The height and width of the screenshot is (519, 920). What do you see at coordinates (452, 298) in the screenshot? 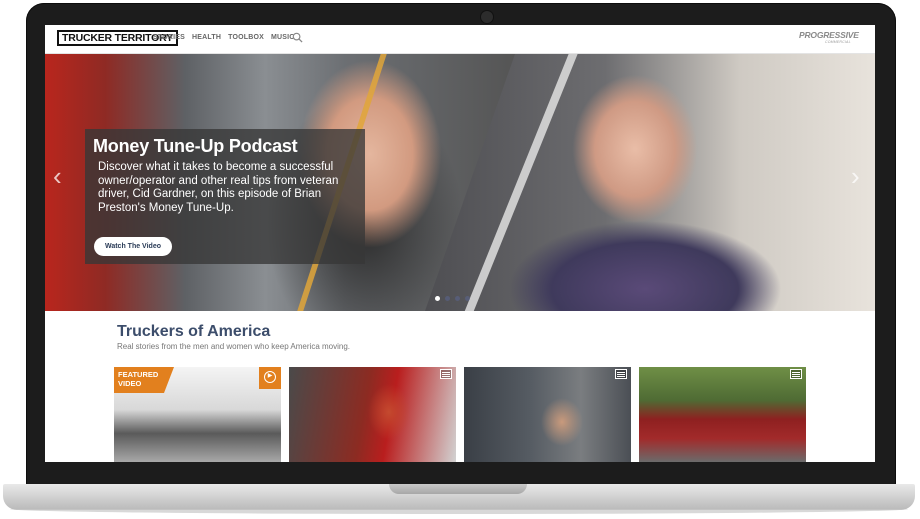
I see `carousel-dots` at bounding box center [452, 298].